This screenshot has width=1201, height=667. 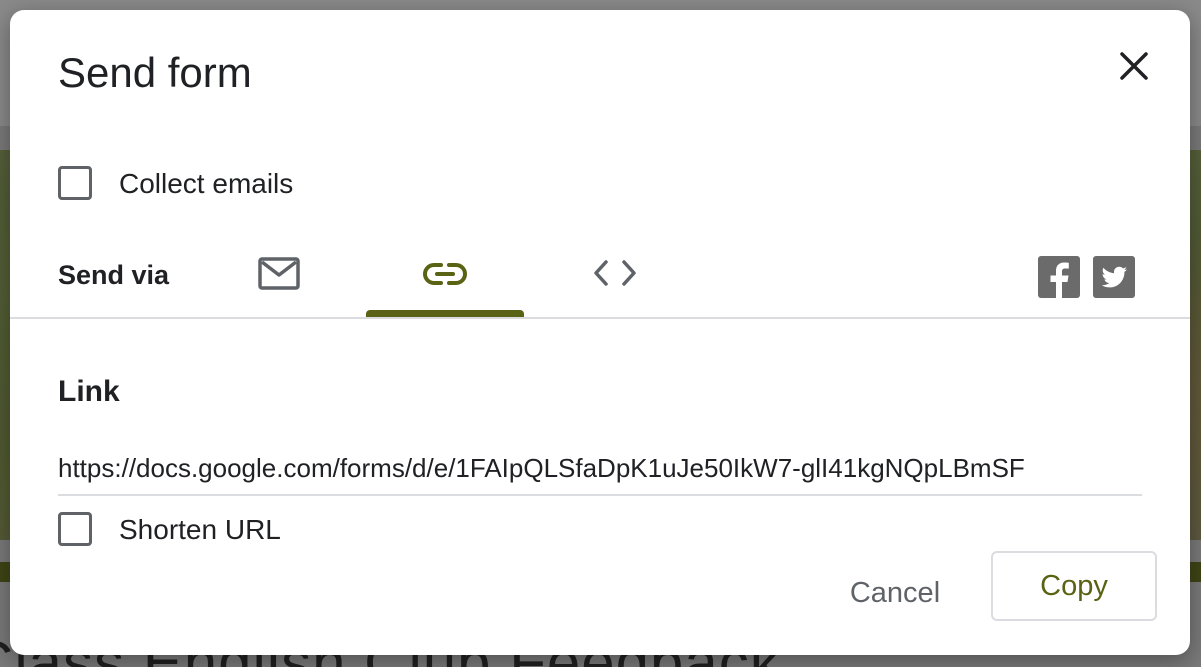 What do you see at coordinates (75, 183) in the screenshot?
I see `collect-emails-checkbox` at bounding box center [75, 183].